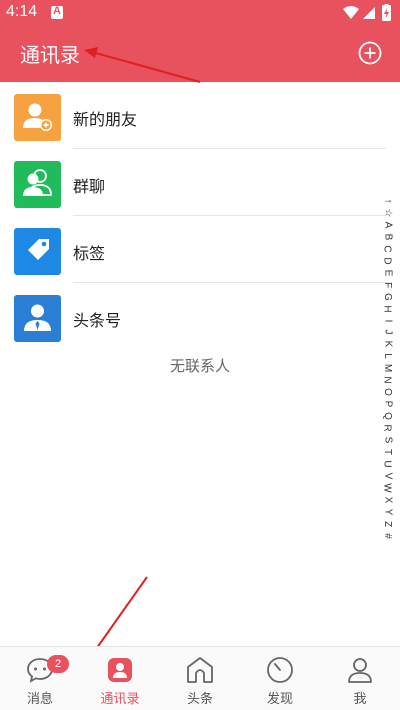 This screenshot has height=710, width=400. I want to click on list-item-group-chat: 群聊, so click(193, 182).